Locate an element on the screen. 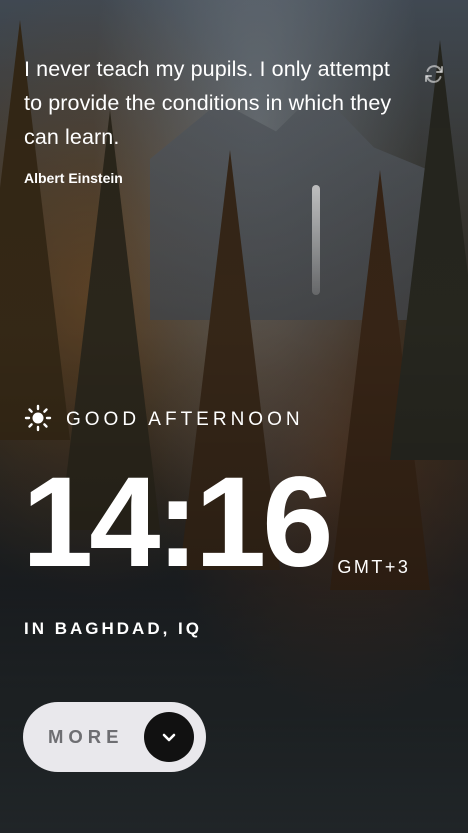  clock-timezone: GMT+3 is located at coordinates (374, 567).